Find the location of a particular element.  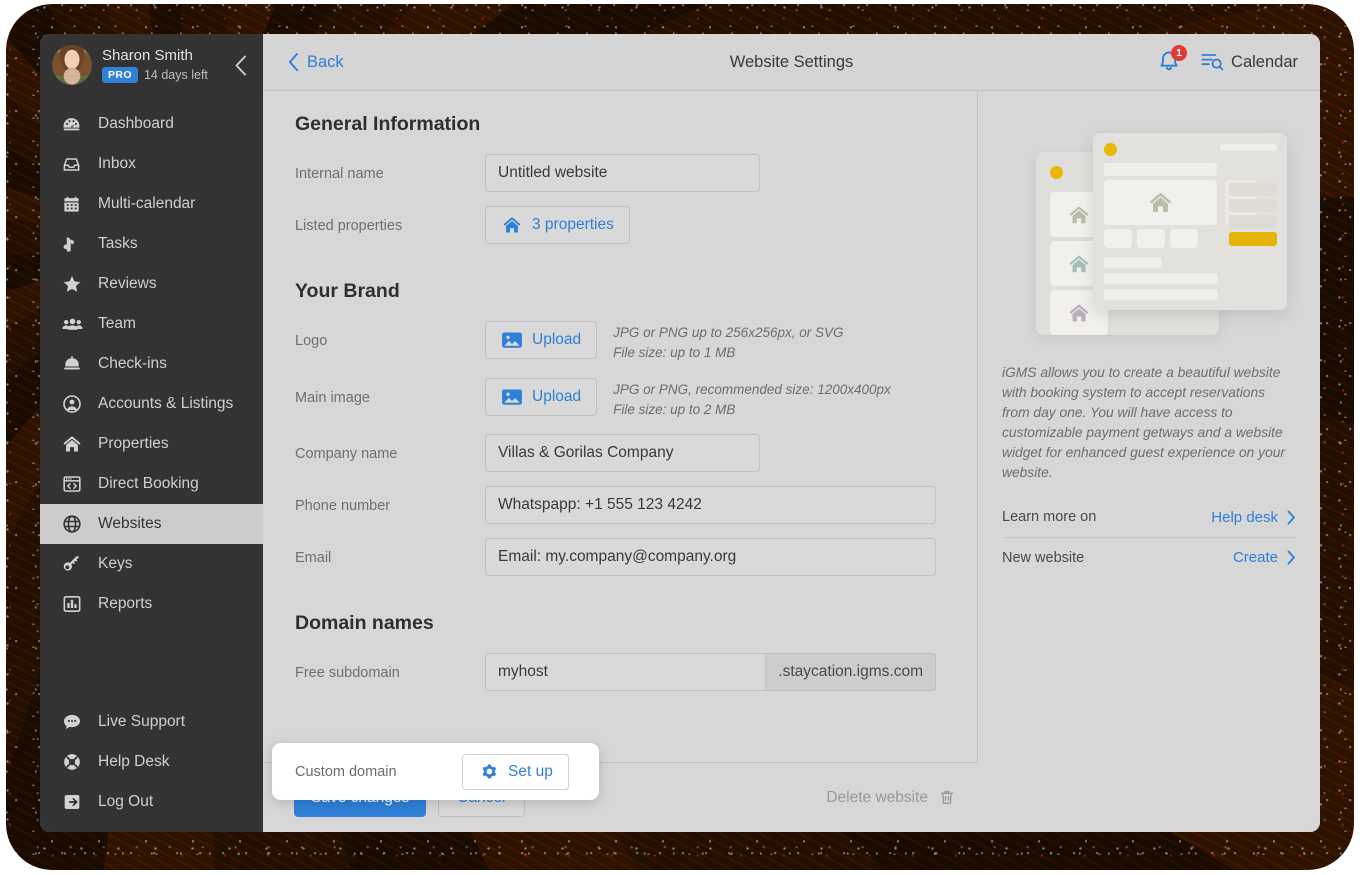

logo-label: Logo is located at coordinates (311, 341).